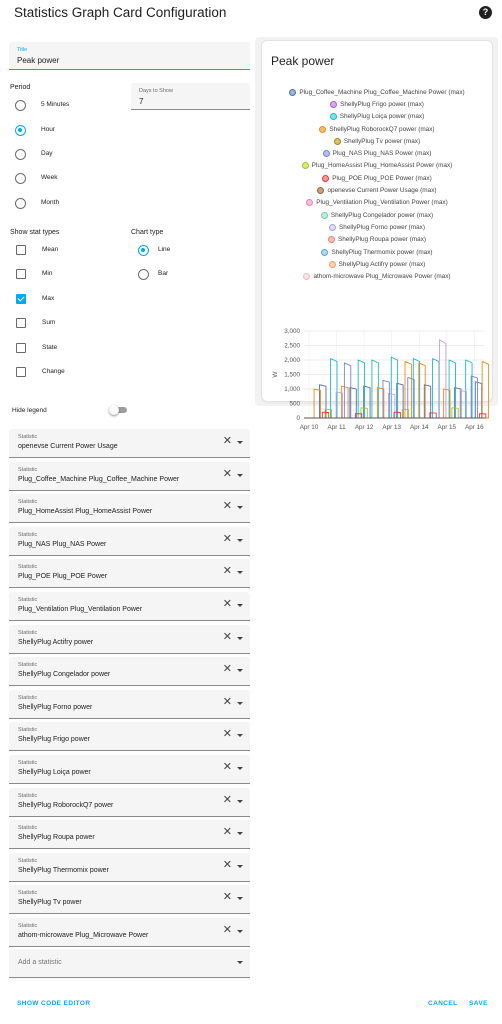 This screenshot has width=502, height=1024. I want to click on legend-item: Plug_POE Plug_POE Power (max), so click(377, 178).